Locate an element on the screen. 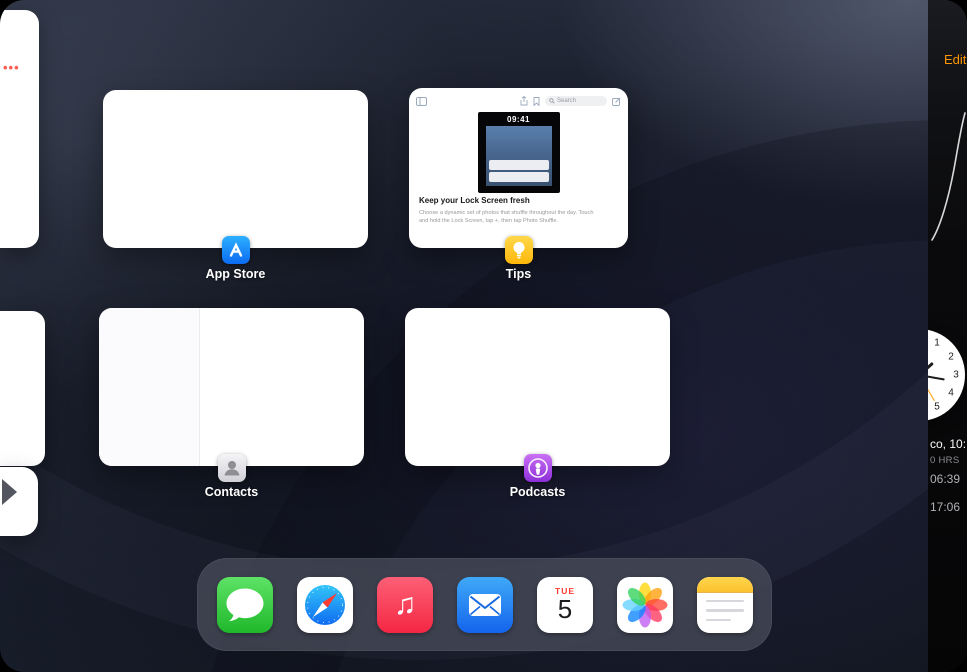 This screenshot has height=672, width=967. envelope-icon is located at coordinates (485, 604).